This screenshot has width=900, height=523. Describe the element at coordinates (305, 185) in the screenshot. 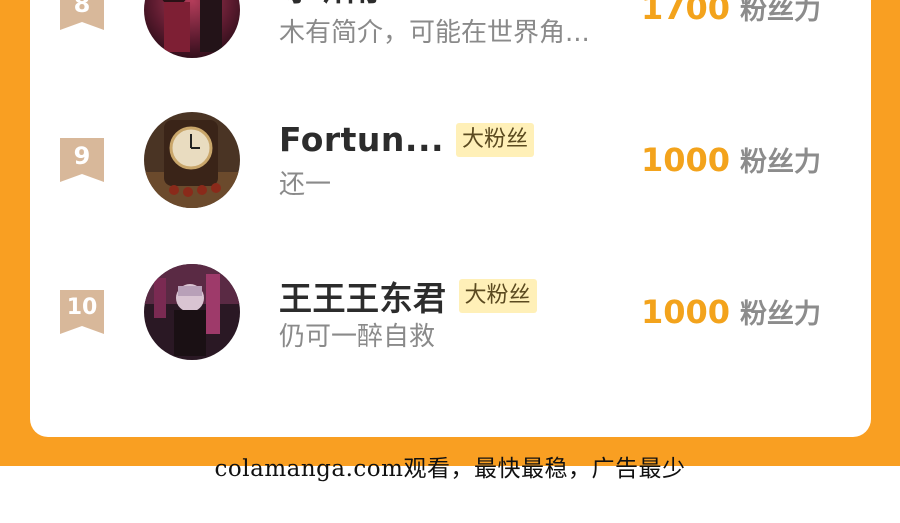

I see `user-bio: 还一` at that location.